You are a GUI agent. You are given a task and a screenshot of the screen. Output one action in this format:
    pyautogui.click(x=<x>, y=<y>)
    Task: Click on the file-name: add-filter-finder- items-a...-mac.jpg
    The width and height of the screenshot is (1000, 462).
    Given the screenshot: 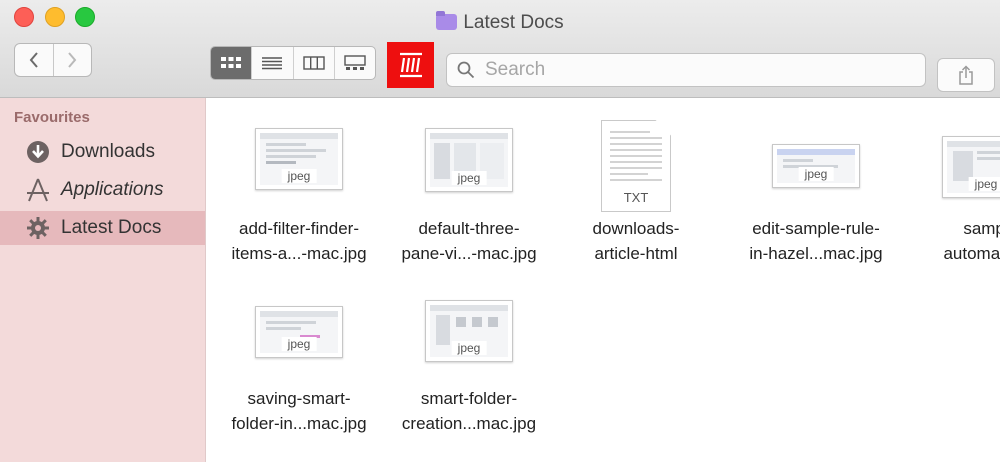 What is the action you would take?
    pyautogui.click(x=299, y=241)
    